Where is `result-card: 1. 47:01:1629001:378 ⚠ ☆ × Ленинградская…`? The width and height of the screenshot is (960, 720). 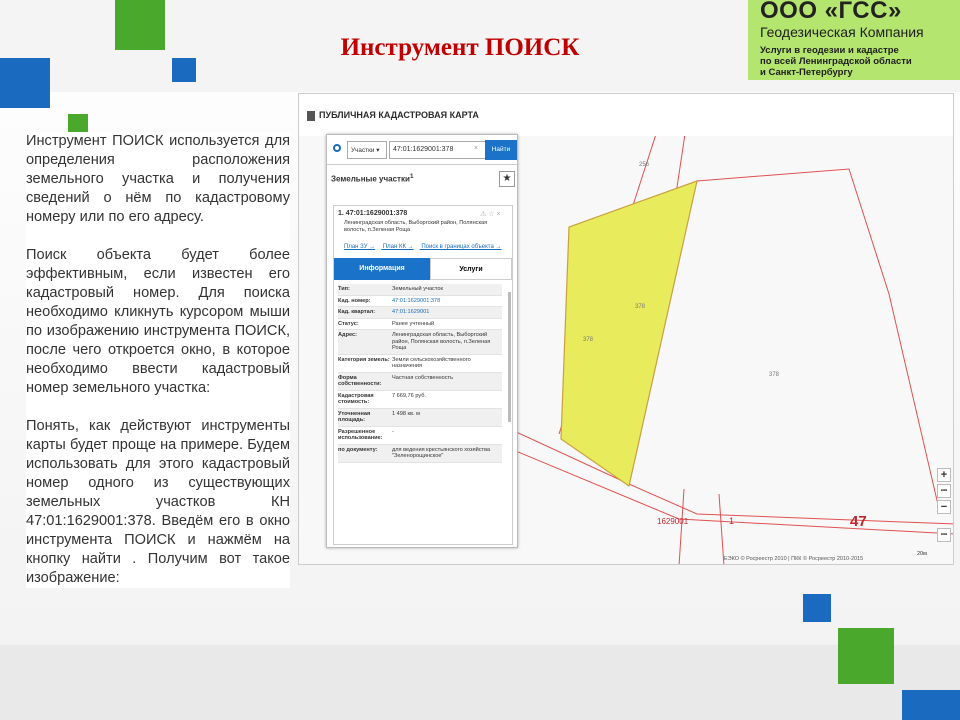 result-card: 1. 47:01:1629001:378 ⚠ ☆ × Ленинградская… is located at coordinates (423, 375).